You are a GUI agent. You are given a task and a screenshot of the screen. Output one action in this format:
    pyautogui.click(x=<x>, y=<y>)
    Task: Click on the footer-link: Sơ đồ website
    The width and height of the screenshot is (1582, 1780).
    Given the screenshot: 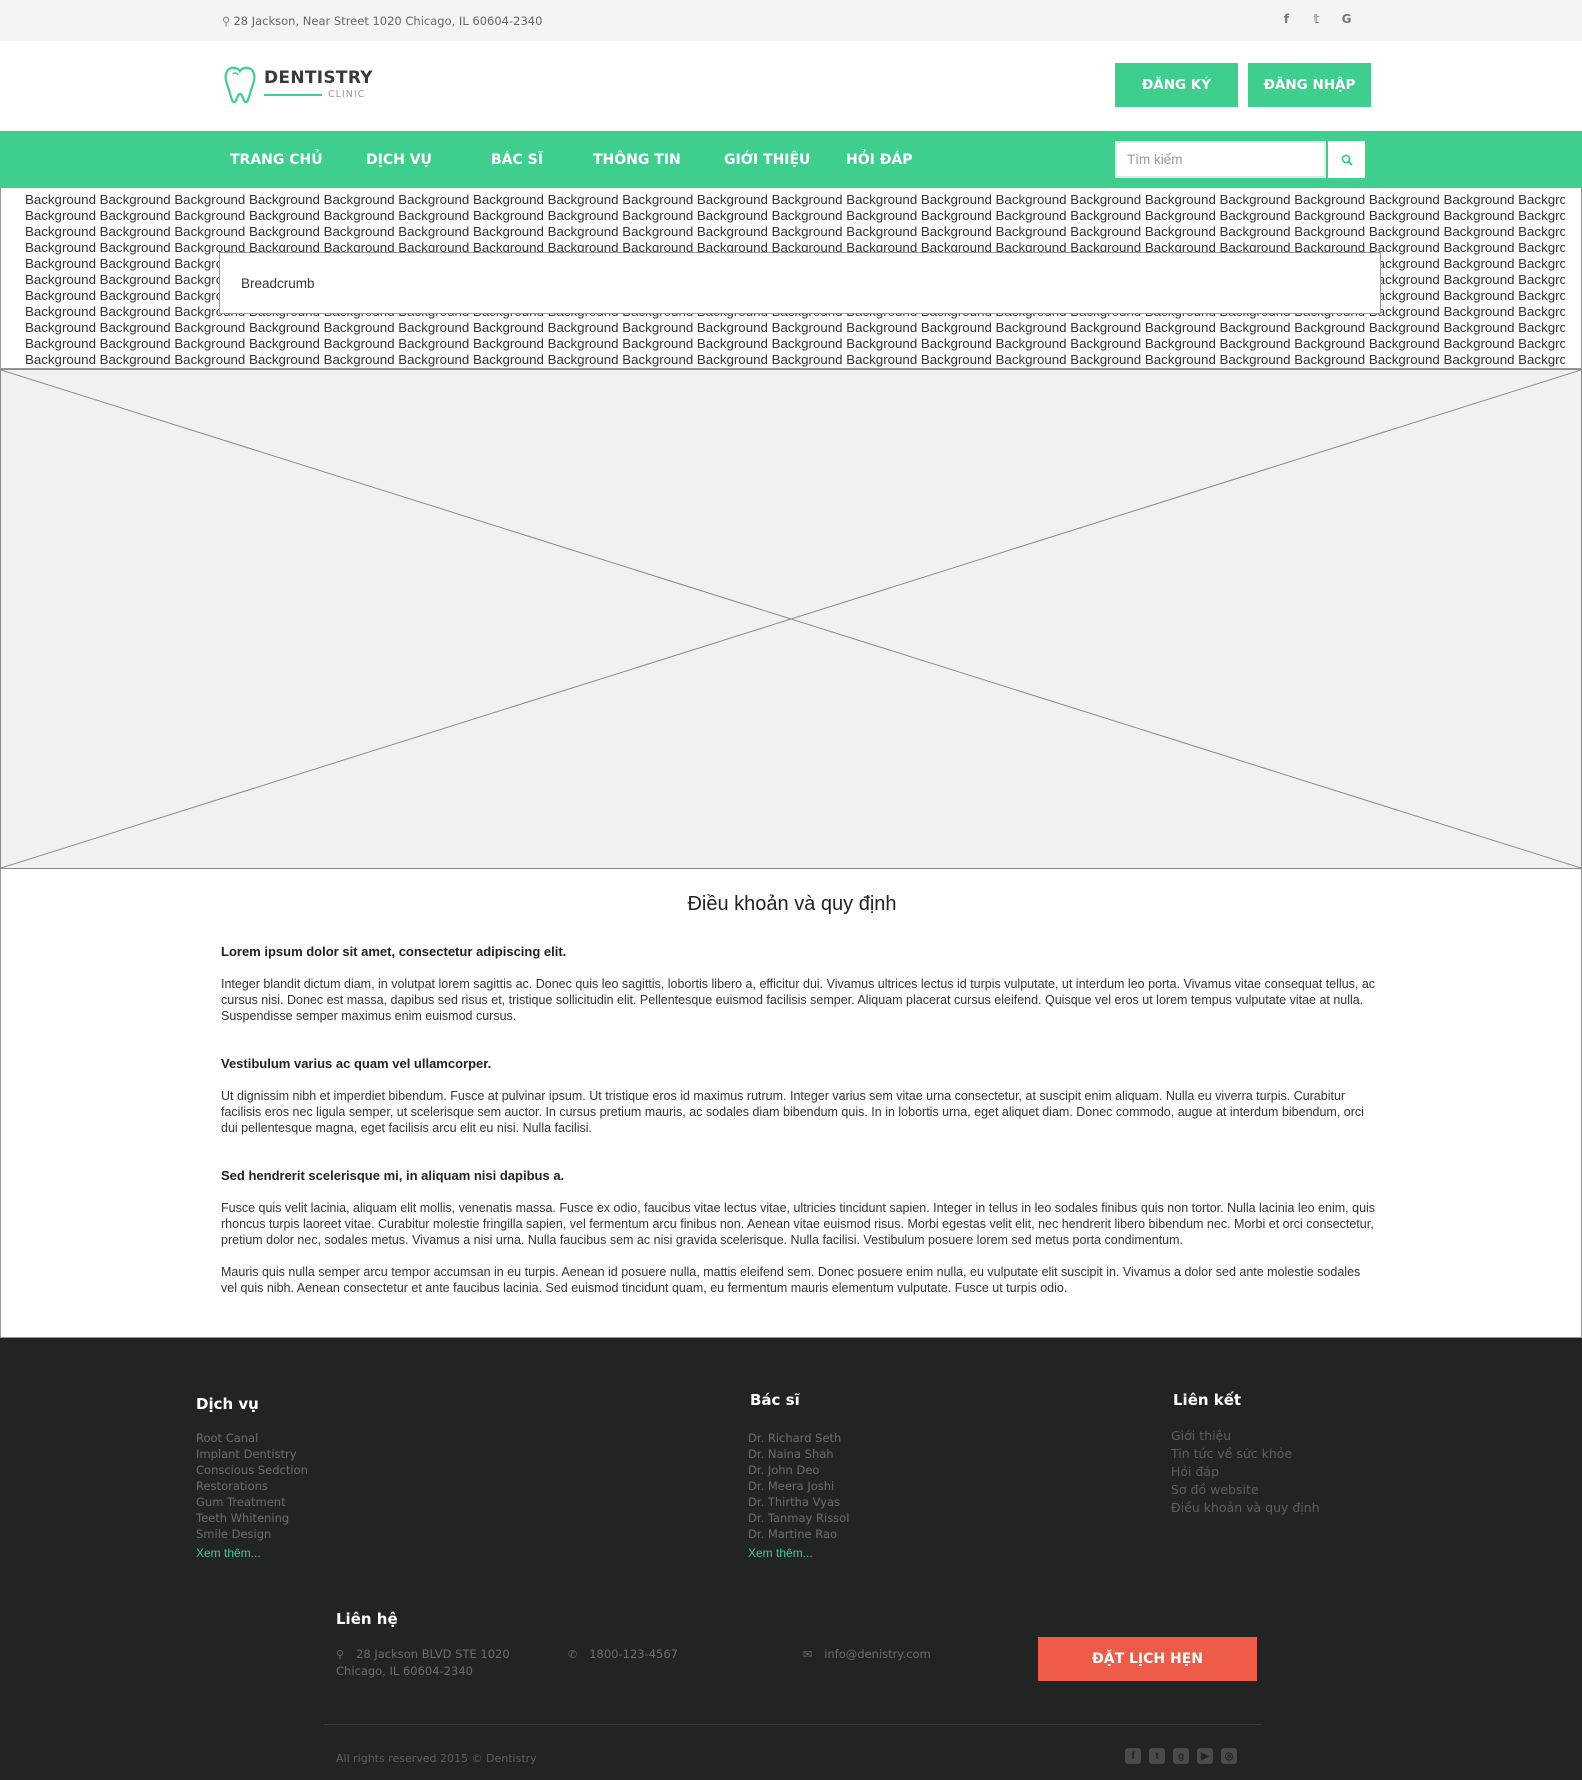 What is the action you would take?
    pyautogui.click(x=1245, y=1490)
    